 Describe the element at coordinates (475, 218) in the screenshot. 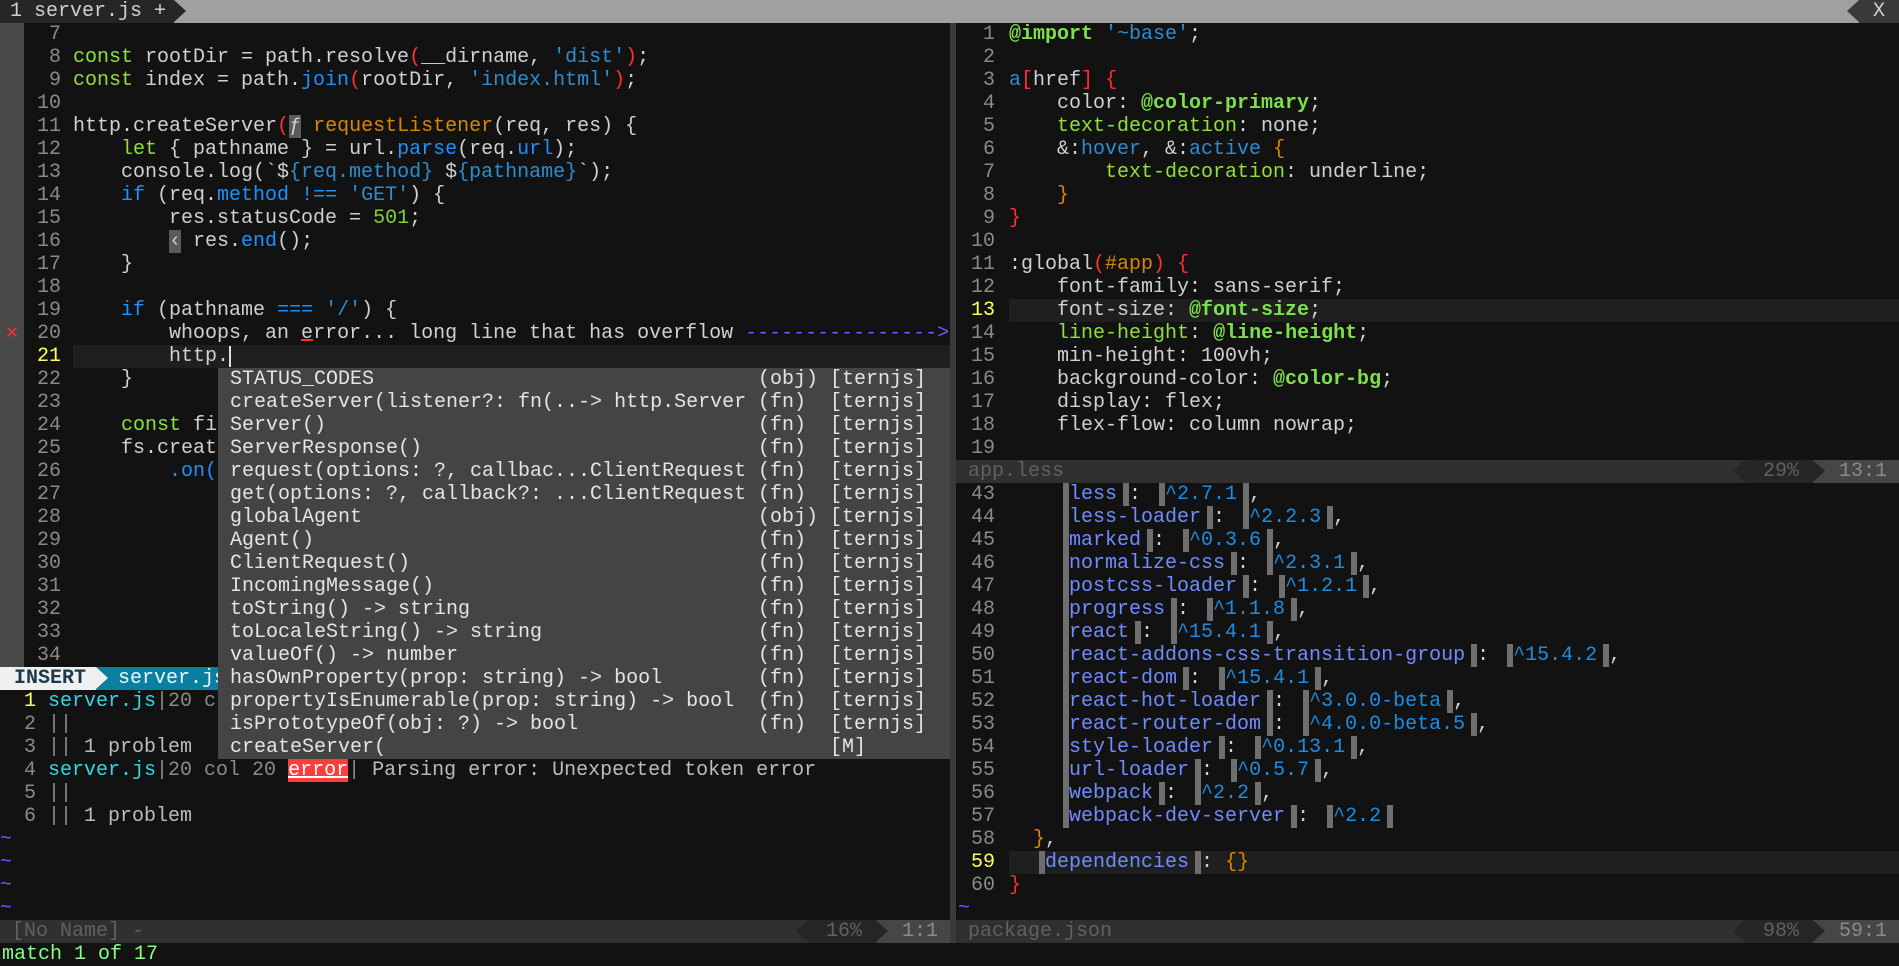

I see `code-line: 15 res.statusCode = 501;` at that location.